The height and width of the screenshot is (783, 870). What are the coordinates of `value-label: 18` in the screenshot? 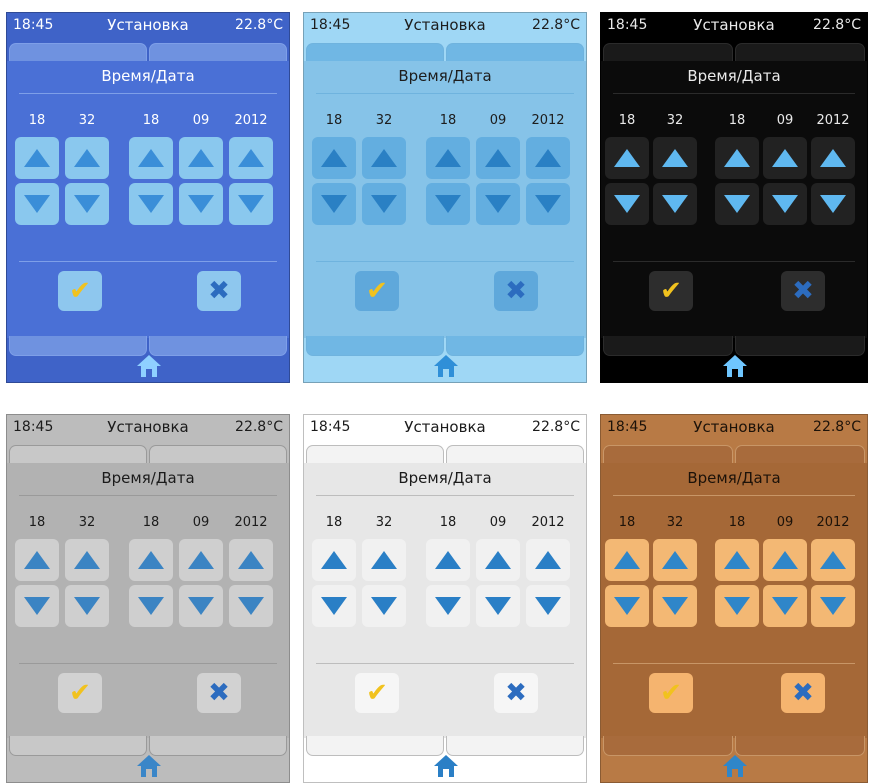 It's located at (151, 522).